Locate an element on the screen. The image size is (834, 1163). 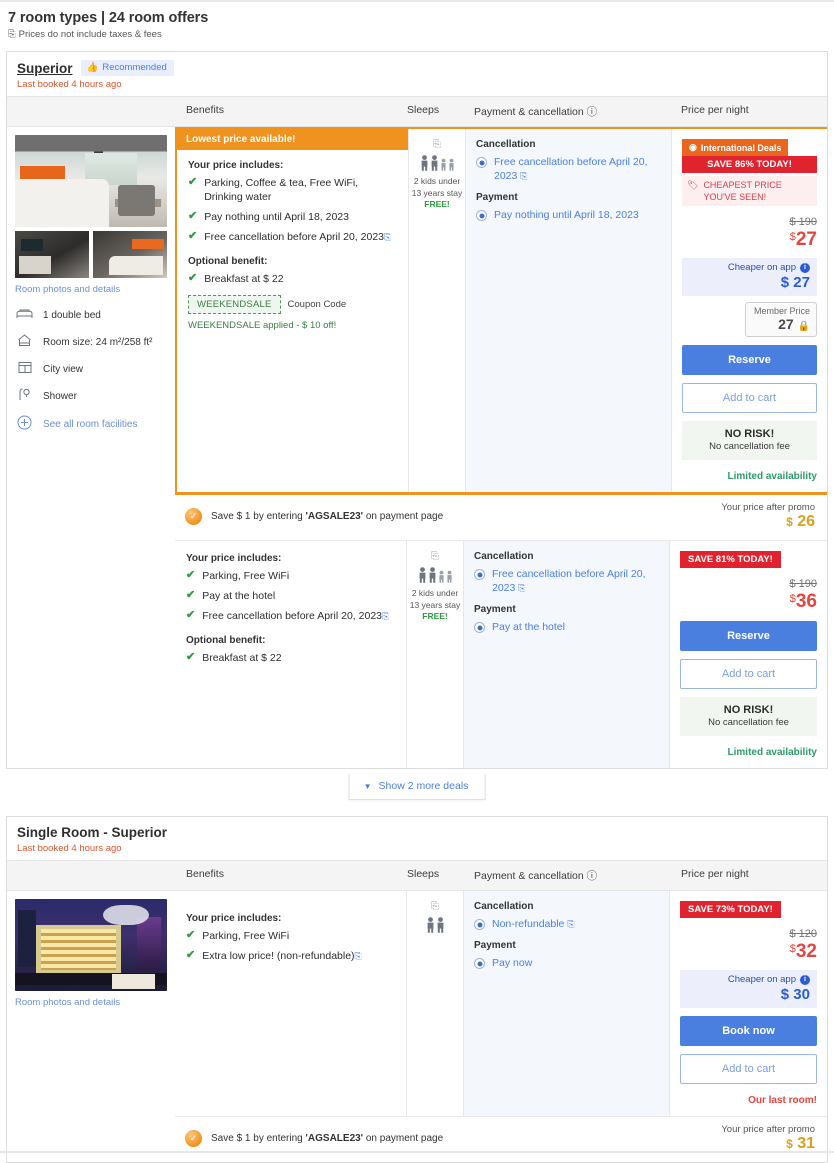
payment-label: Pay nothing until April 18, 2023 is located at coordinates (566, 215).